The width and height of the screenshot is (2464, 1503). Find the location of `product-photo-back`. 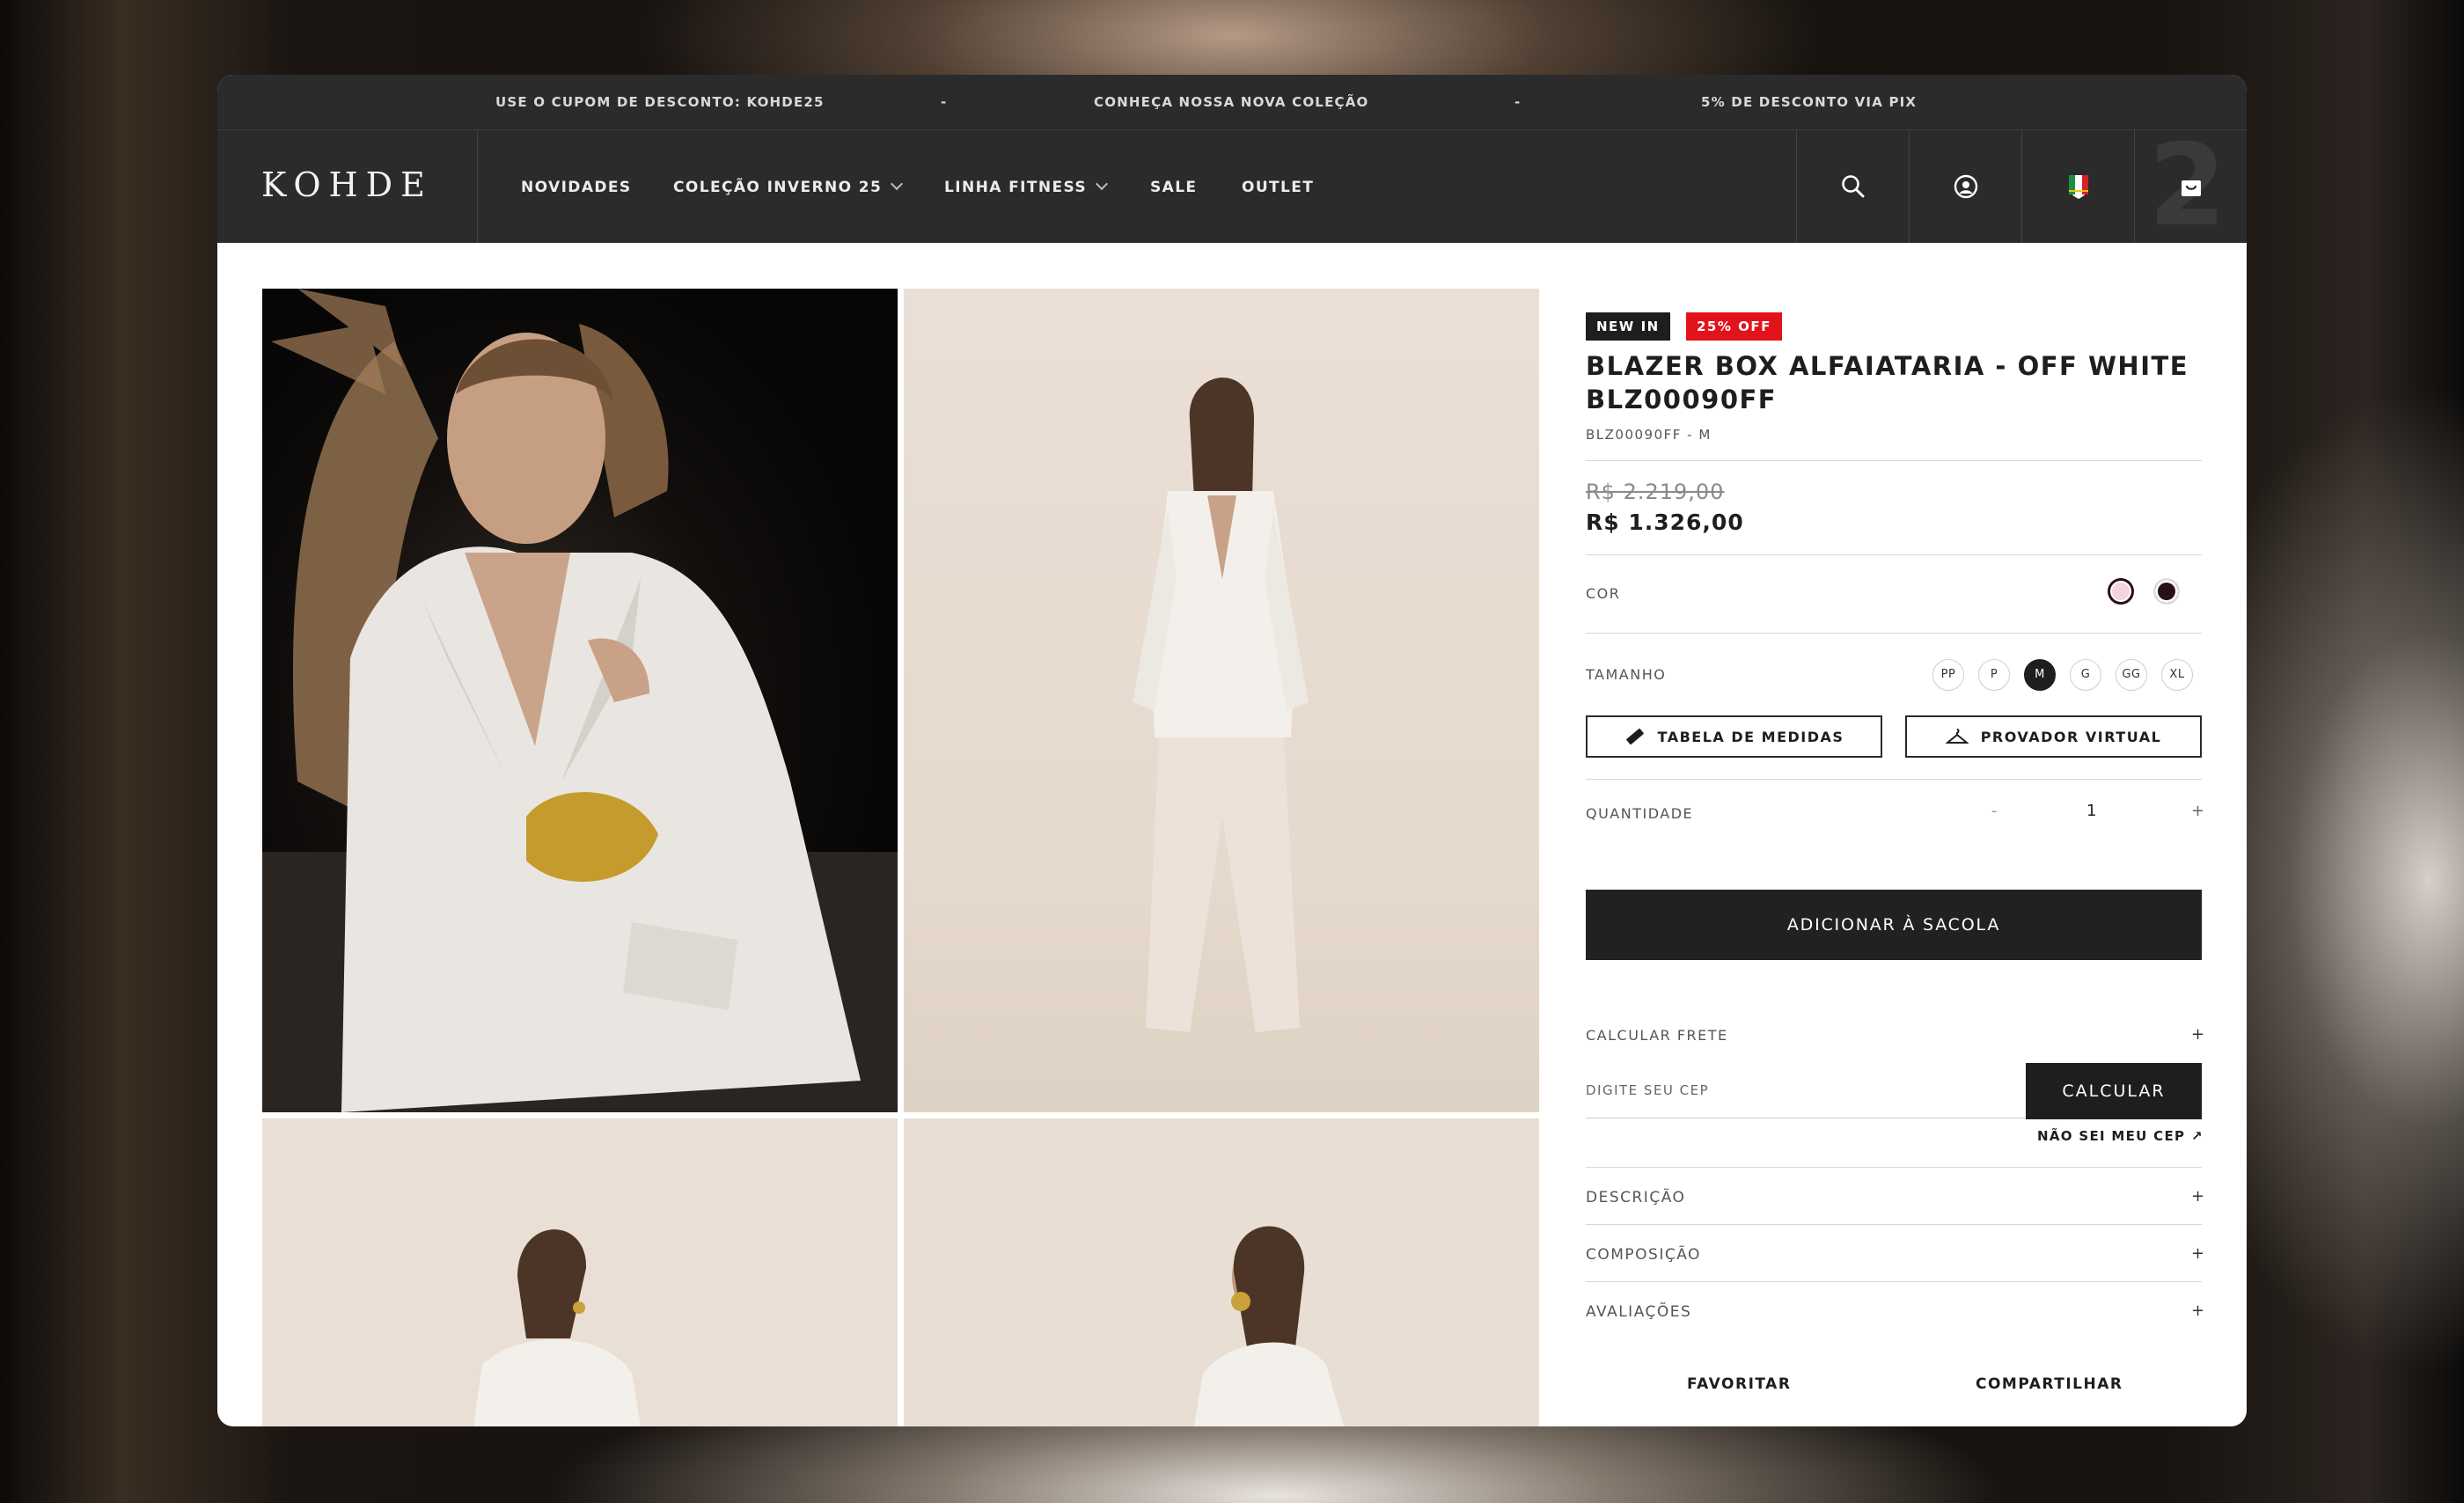

product-photo-back is located at coordinates (1222, 1272).